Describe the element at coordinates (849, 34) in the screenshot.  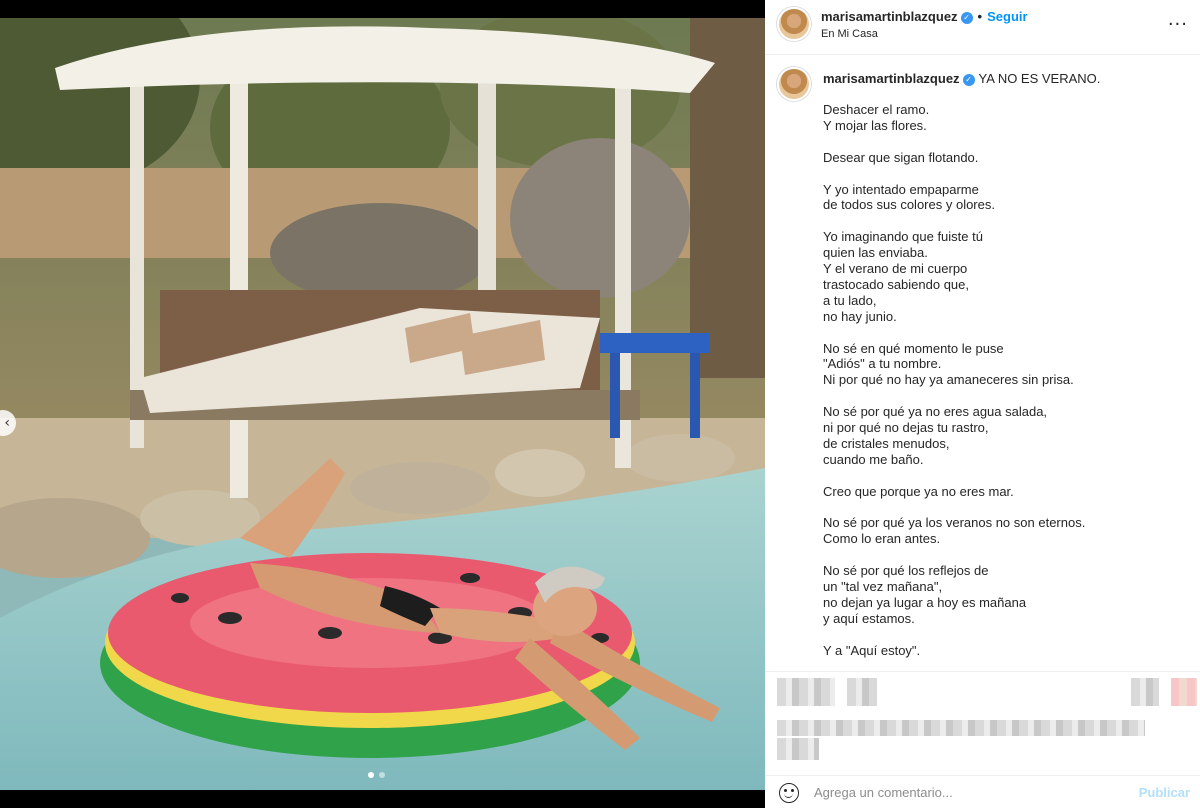
I see `location-link: En Mi Casa` at that location.